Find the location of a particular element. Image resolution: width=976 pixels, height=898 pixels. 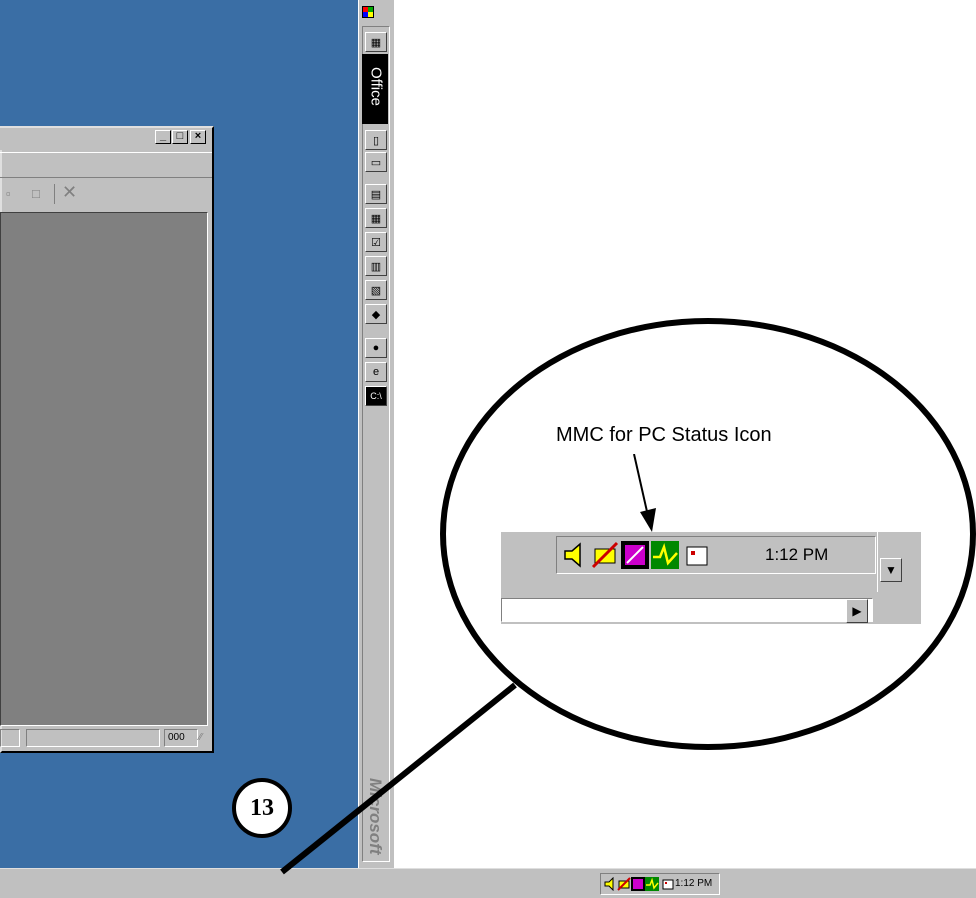

zoomed-vertical-scrollbar: ▼ is located at coordinates (890, 562).